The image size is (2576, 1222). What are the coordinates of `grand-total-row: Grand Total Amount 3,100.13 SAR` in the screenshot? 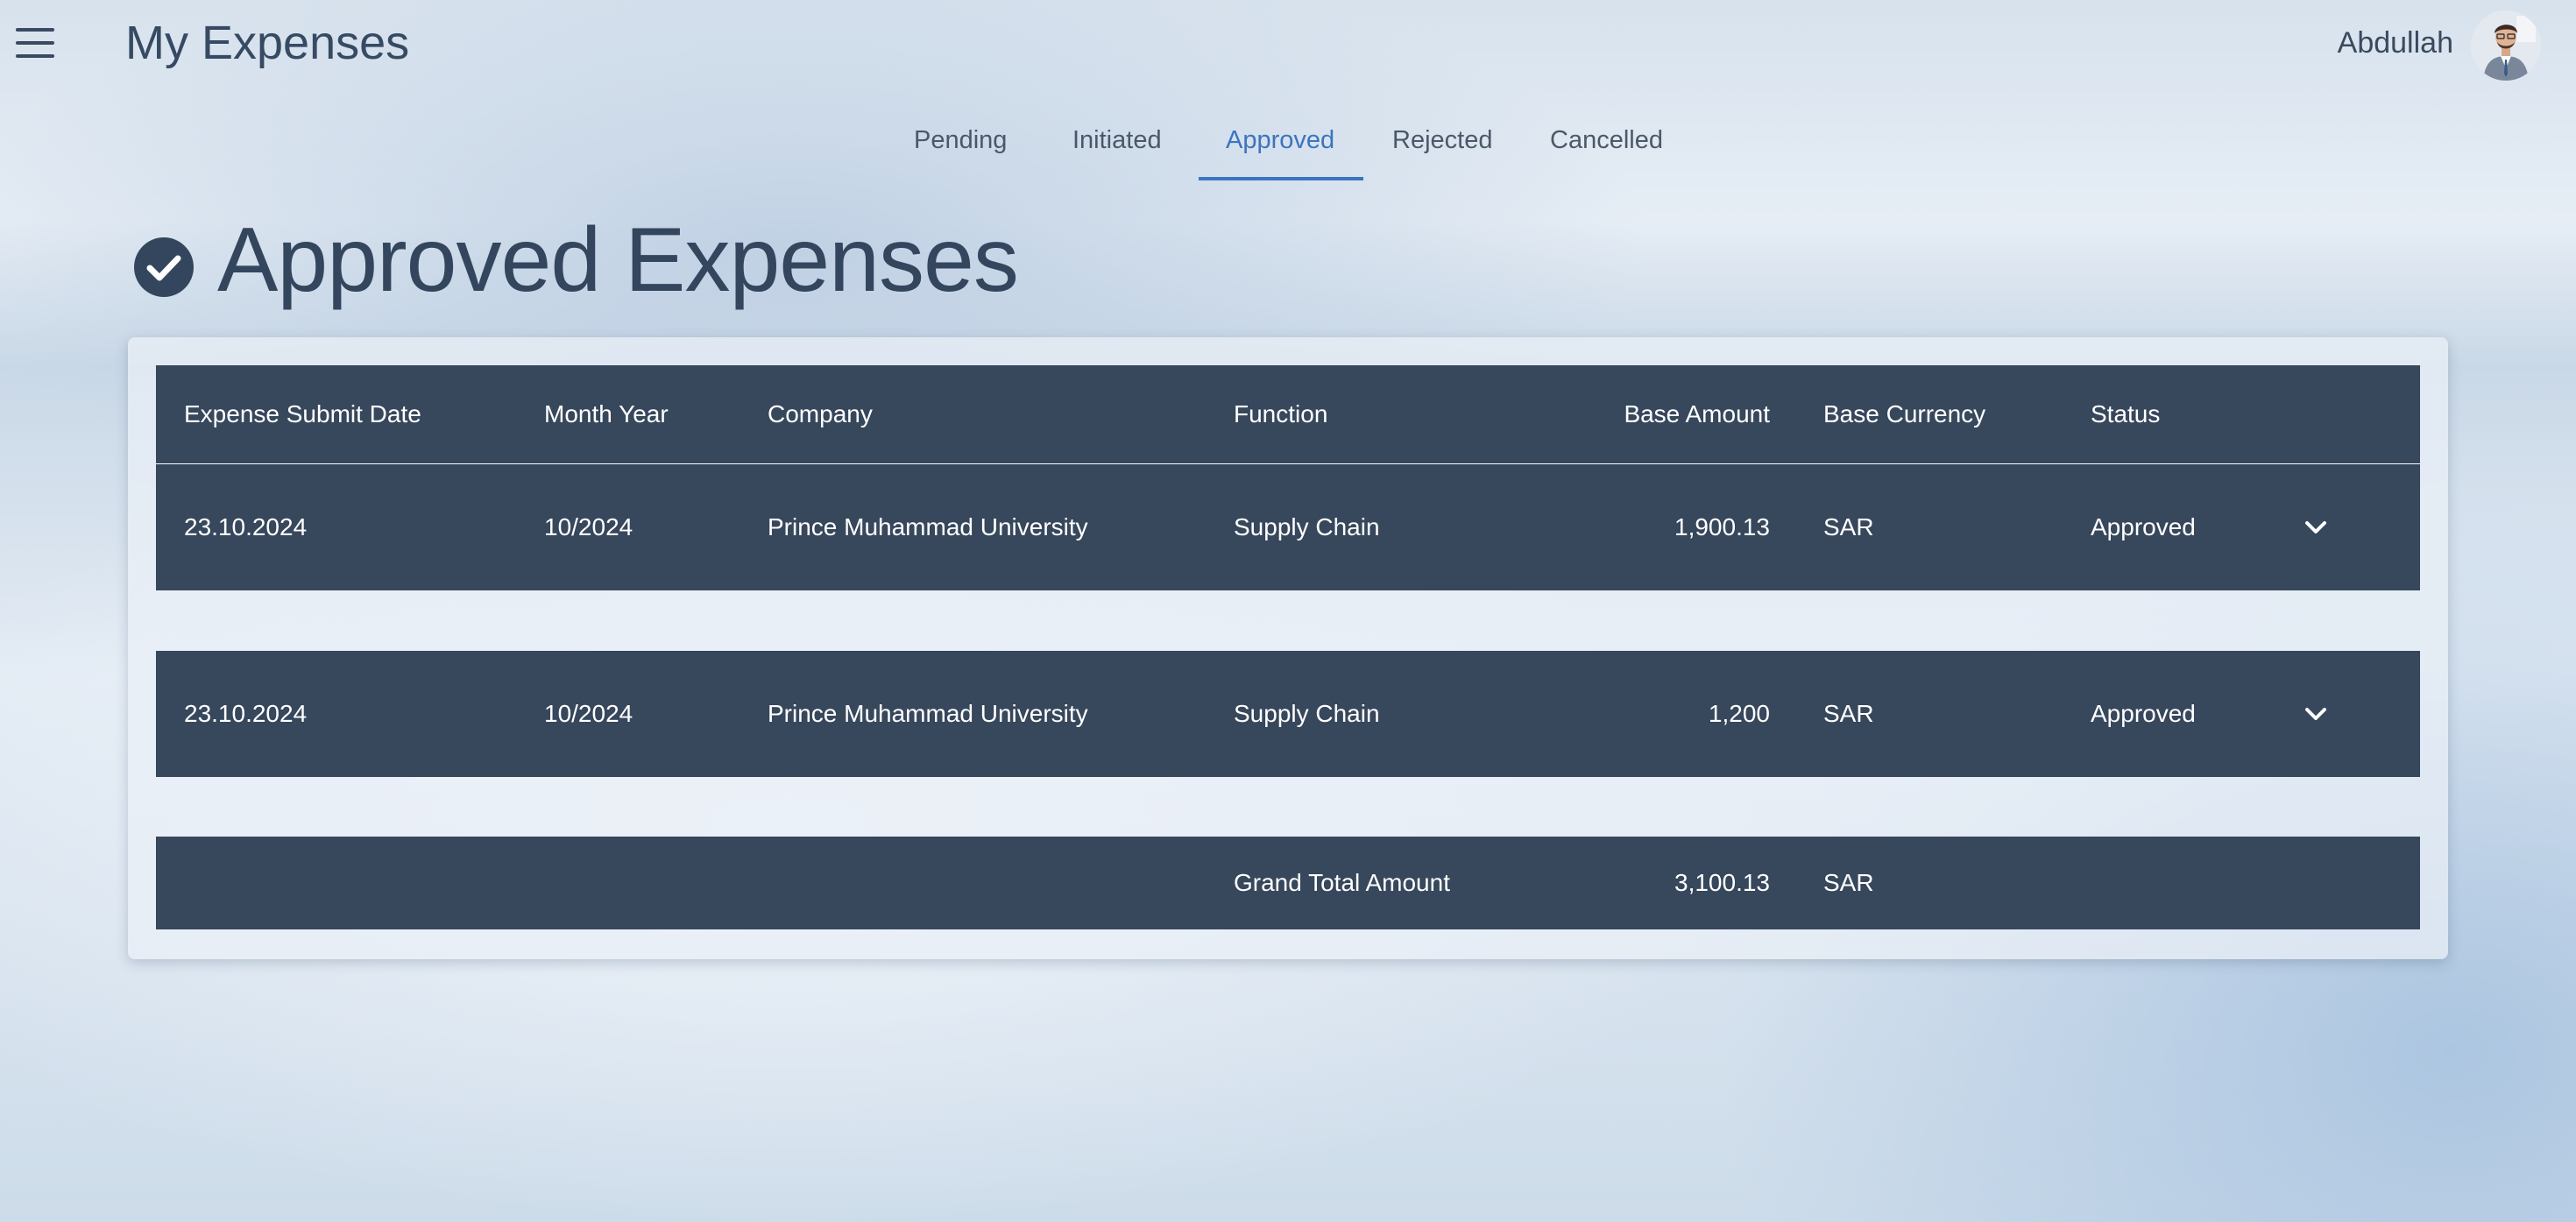 It's located at (1288, 883).